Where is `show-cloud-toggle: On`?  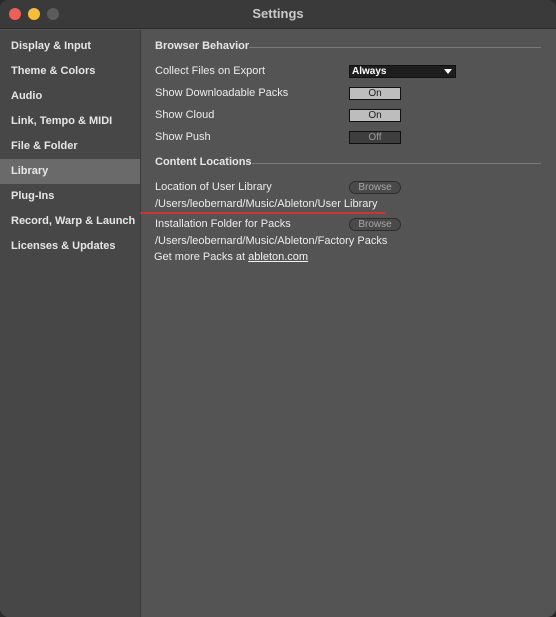
show-cloud-toggle: On is located at coordinates (375, 115).